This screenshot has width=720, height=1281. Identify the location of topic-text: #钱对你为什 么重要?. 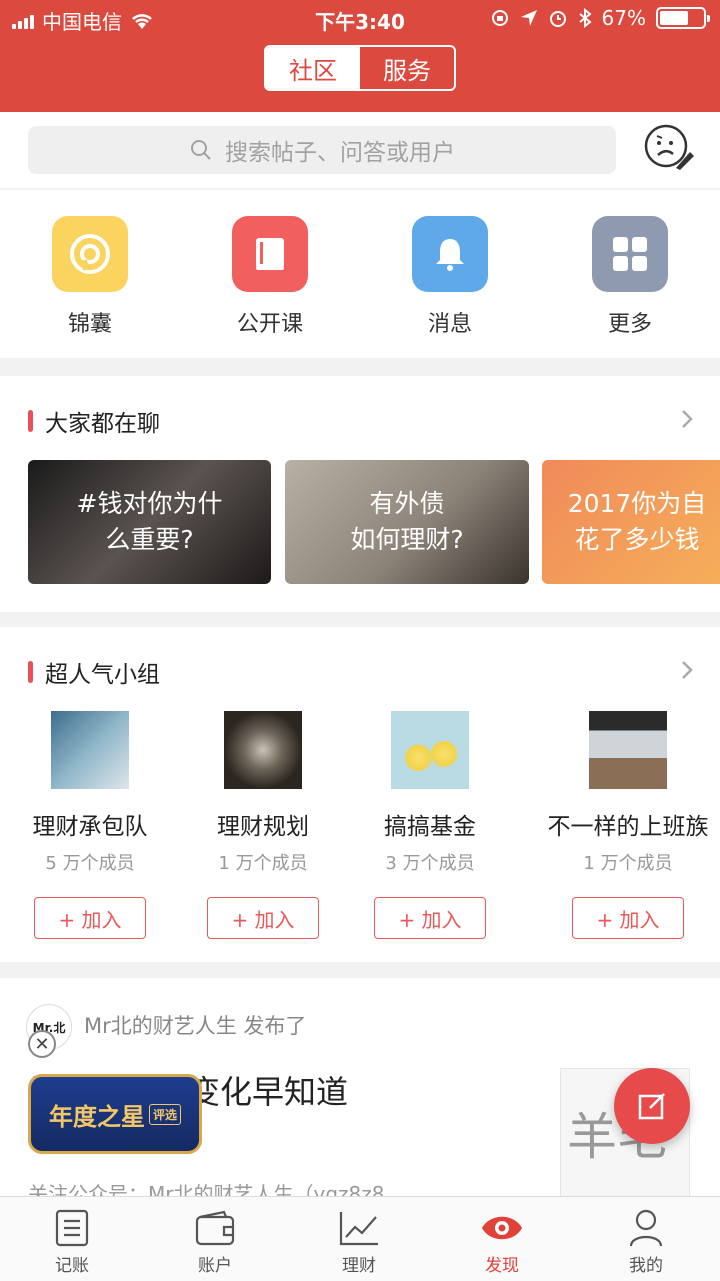
(150, 522).